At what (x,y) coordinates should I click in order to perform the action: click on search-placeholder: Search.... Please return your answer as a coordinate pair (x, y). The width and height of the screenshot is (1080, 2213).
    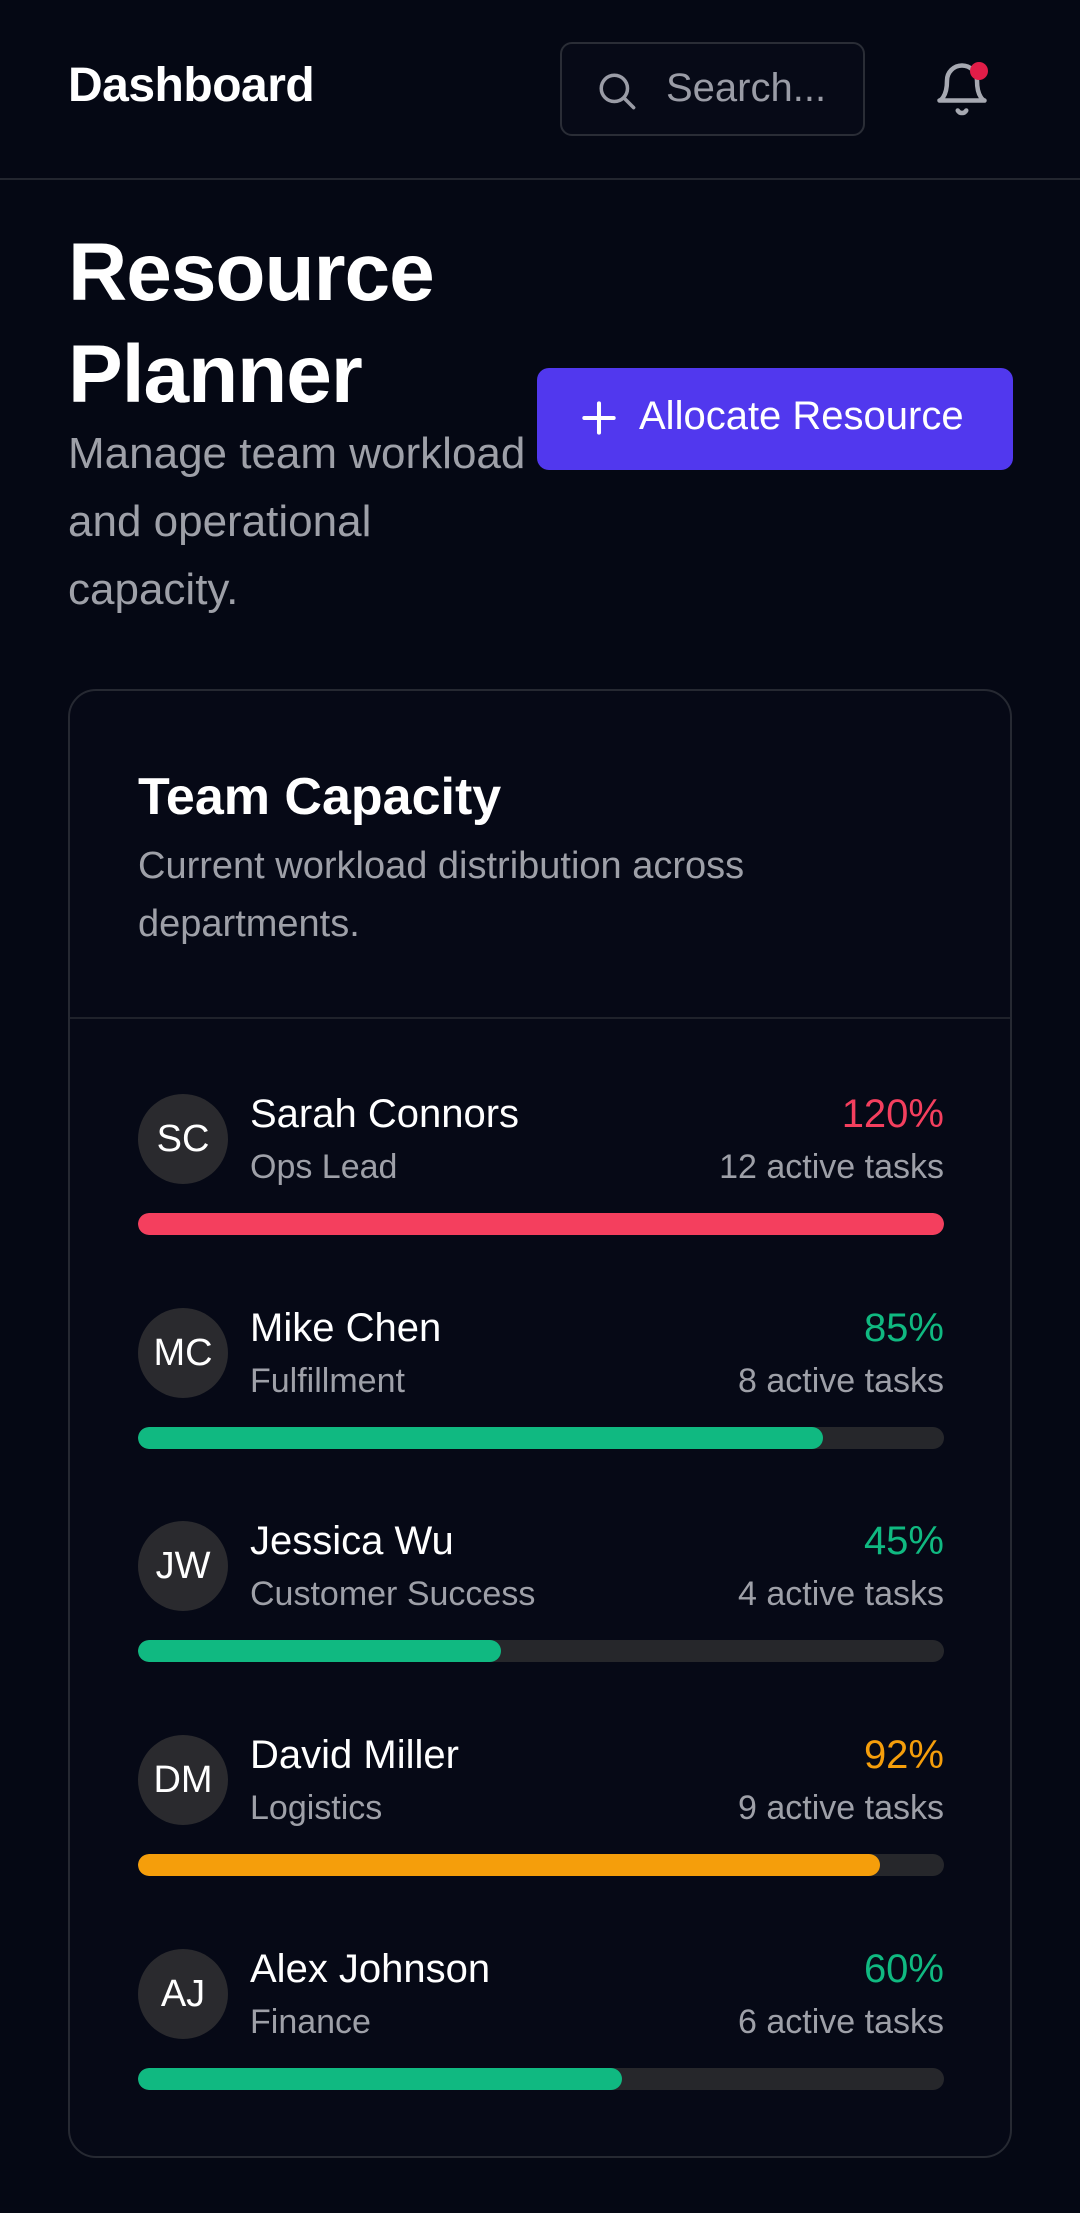
    Looking at the image, I should click on (746, 88).